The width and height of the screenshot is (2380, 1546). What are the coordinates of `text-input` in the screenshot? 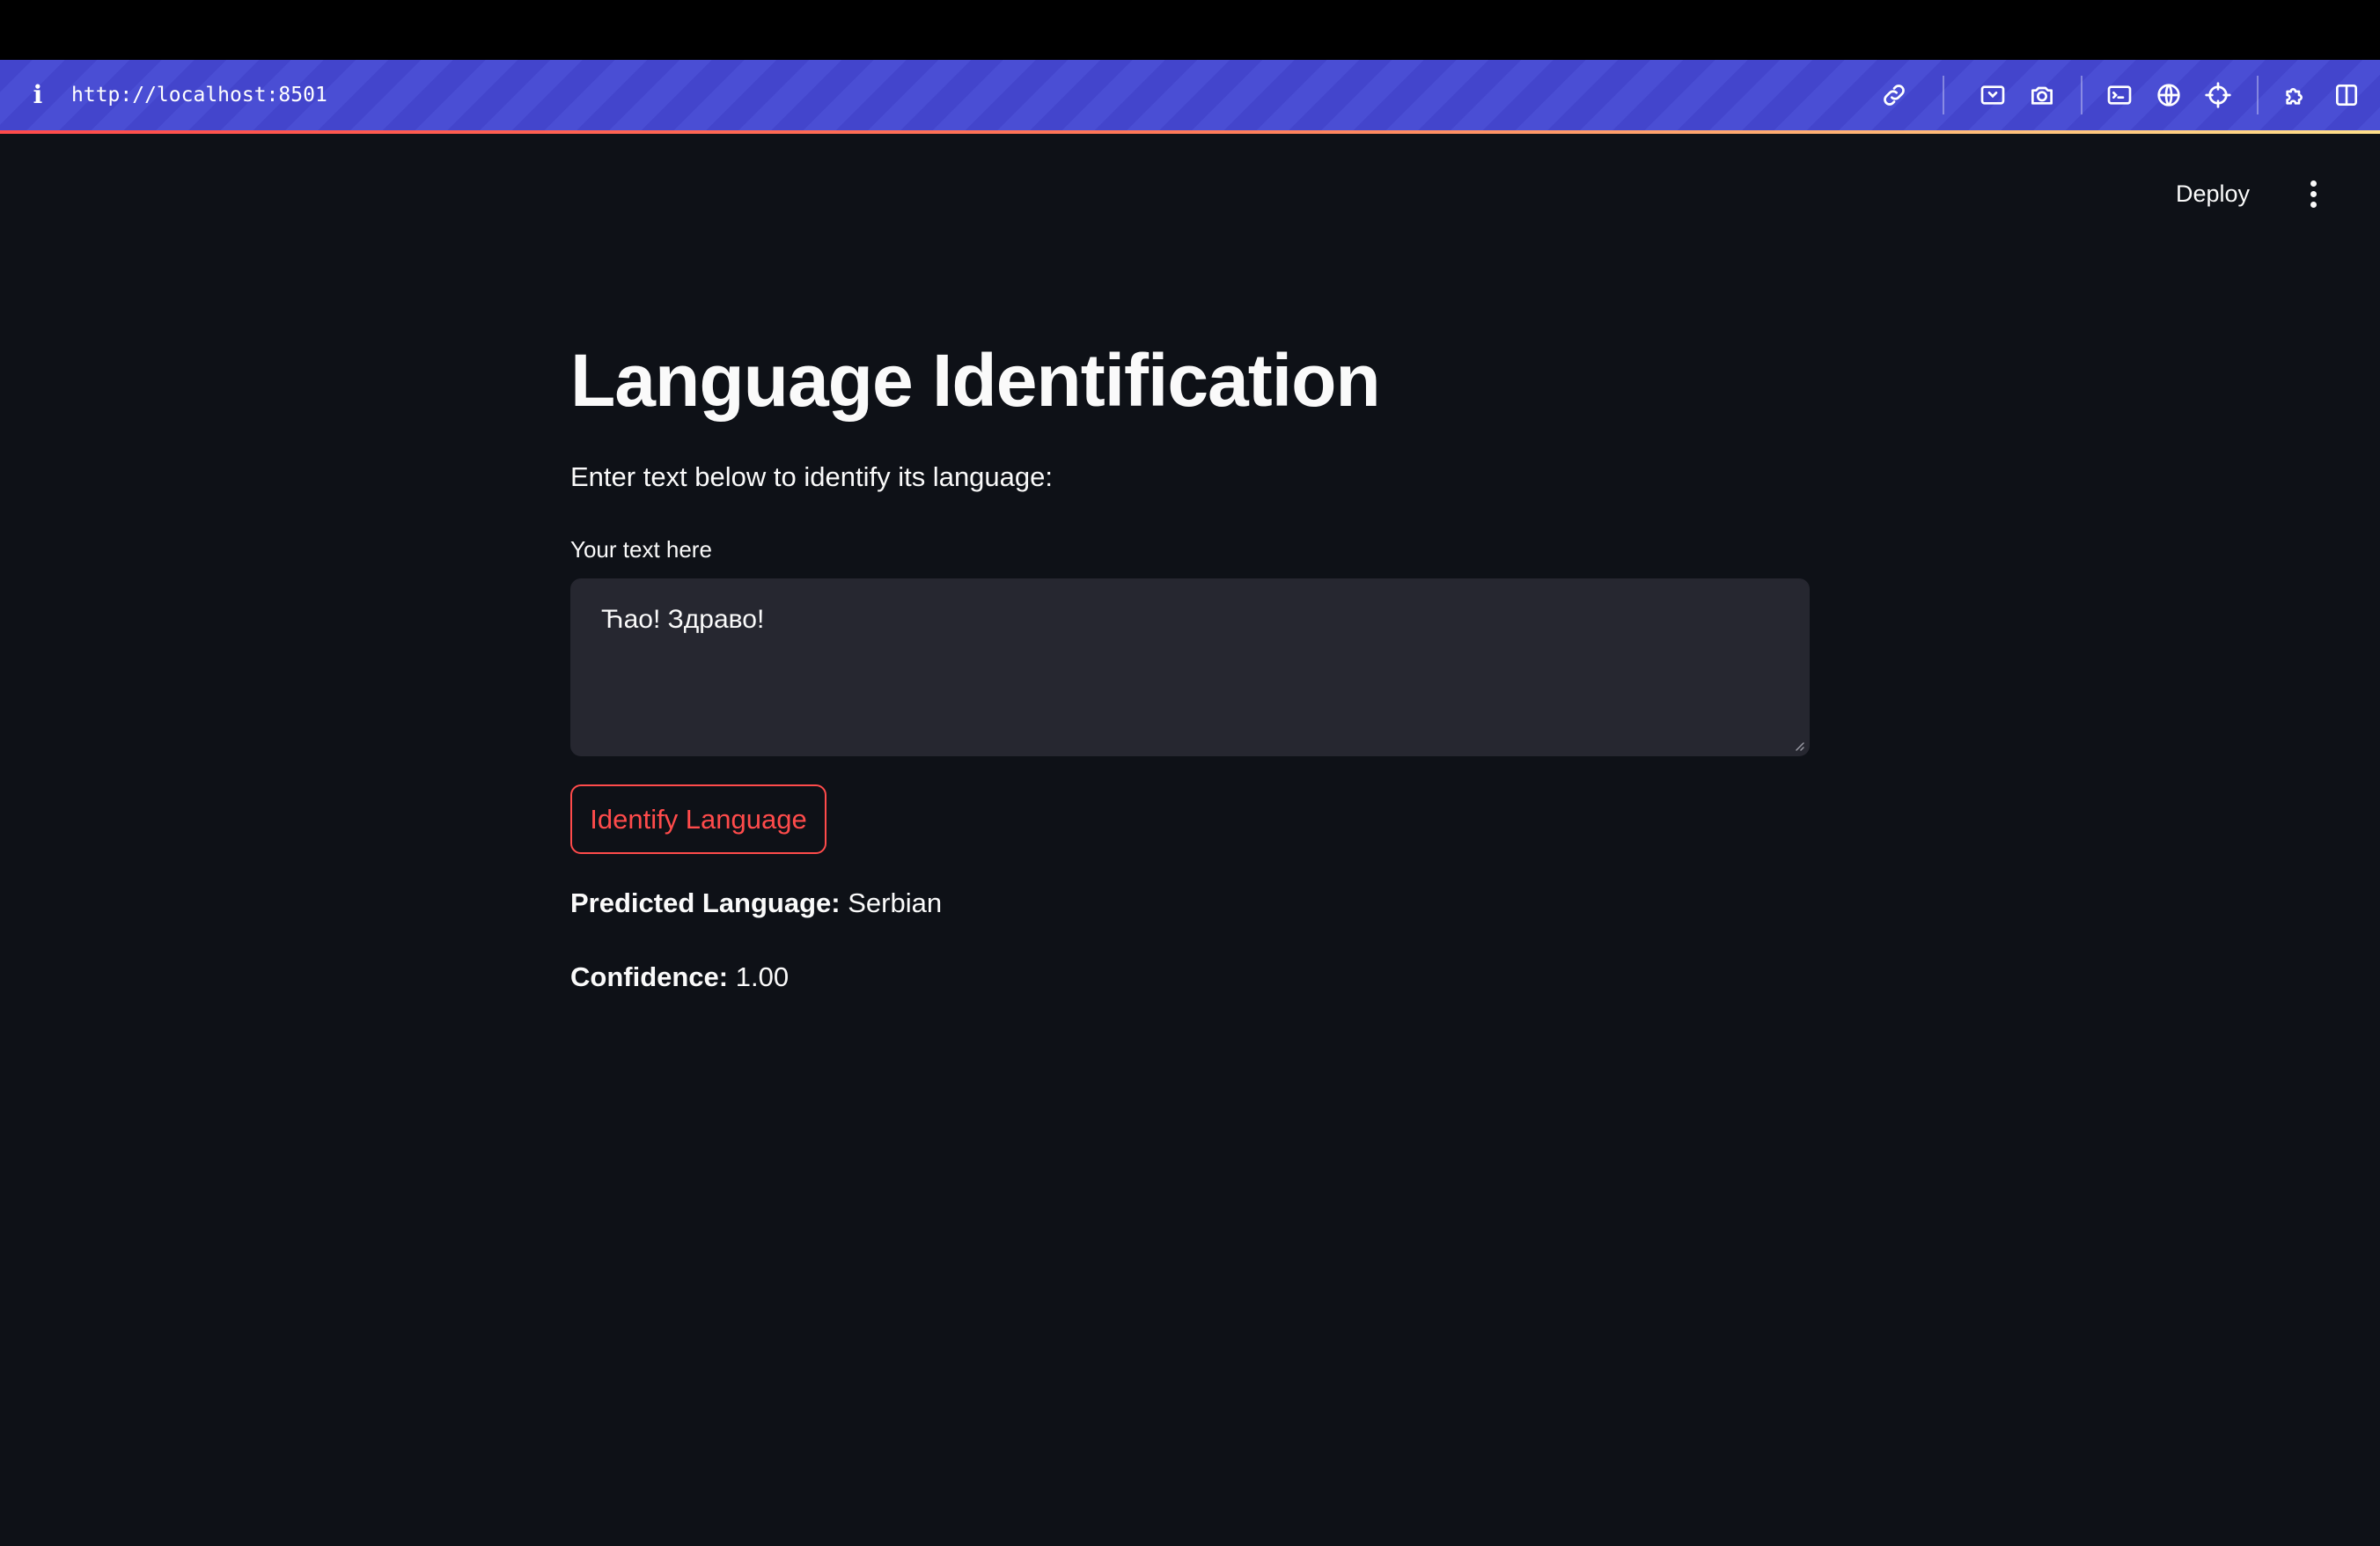 It's located at (1190, 667).